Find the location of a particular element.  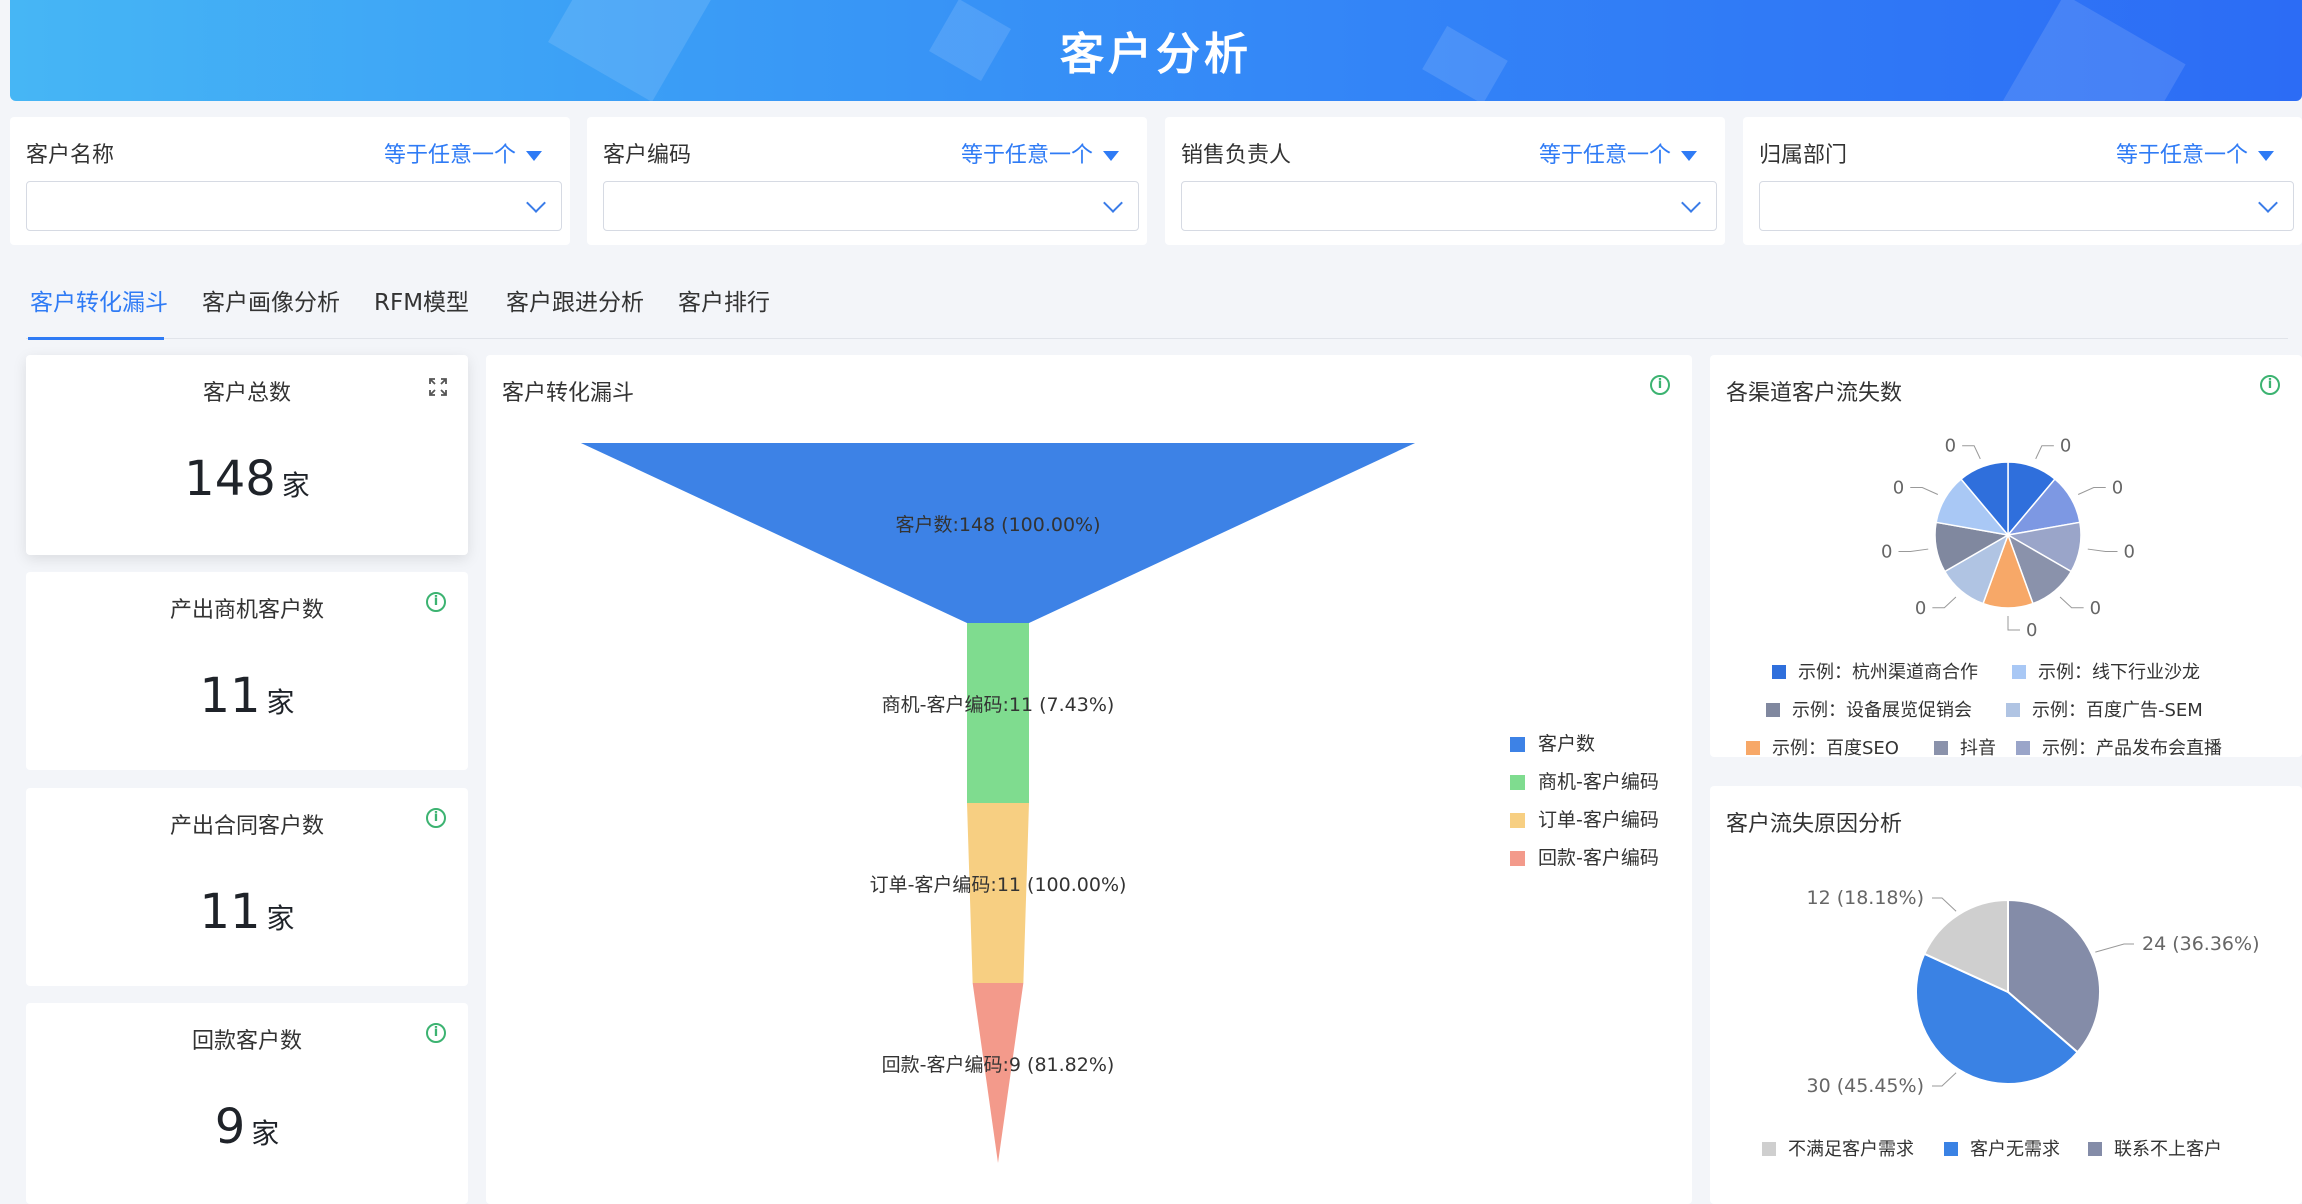

kpi-title: 产出商机客户数 is located at coordinates (246, 610).